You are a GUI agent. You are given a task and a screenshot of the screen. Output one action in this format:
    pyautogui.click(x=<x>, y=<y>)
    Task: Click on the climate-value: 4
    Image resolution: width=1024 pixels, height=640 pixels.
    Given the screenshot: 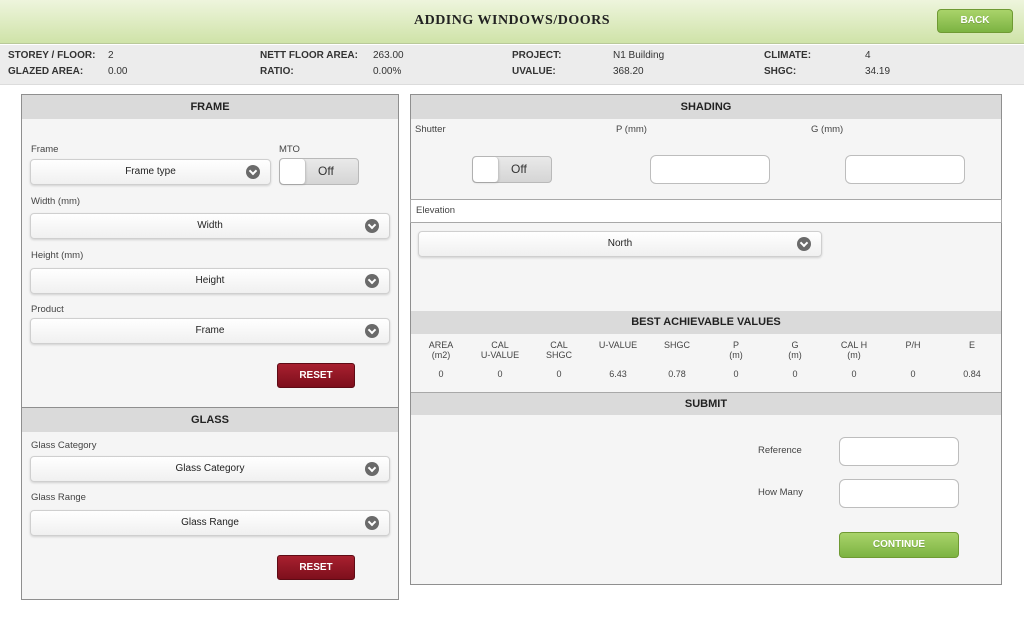 What is the action you would take?
    pyautogui.click(x=868, y=55)
    